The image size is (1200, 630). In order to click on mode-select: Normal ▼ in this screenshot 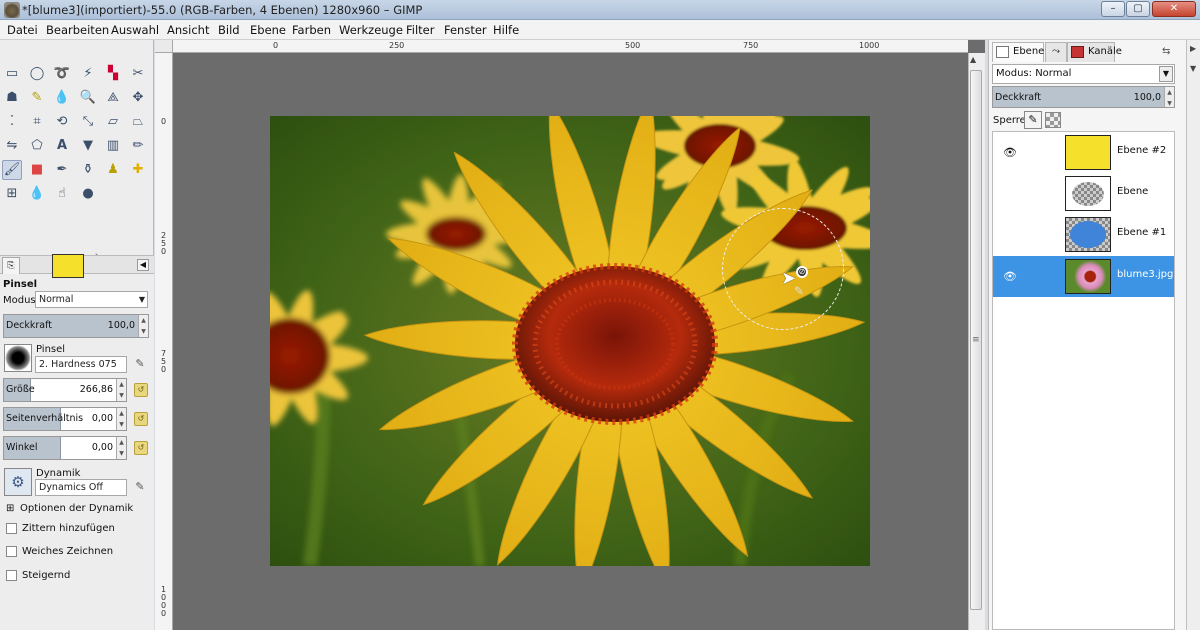, I will do `click(91, 299)`.